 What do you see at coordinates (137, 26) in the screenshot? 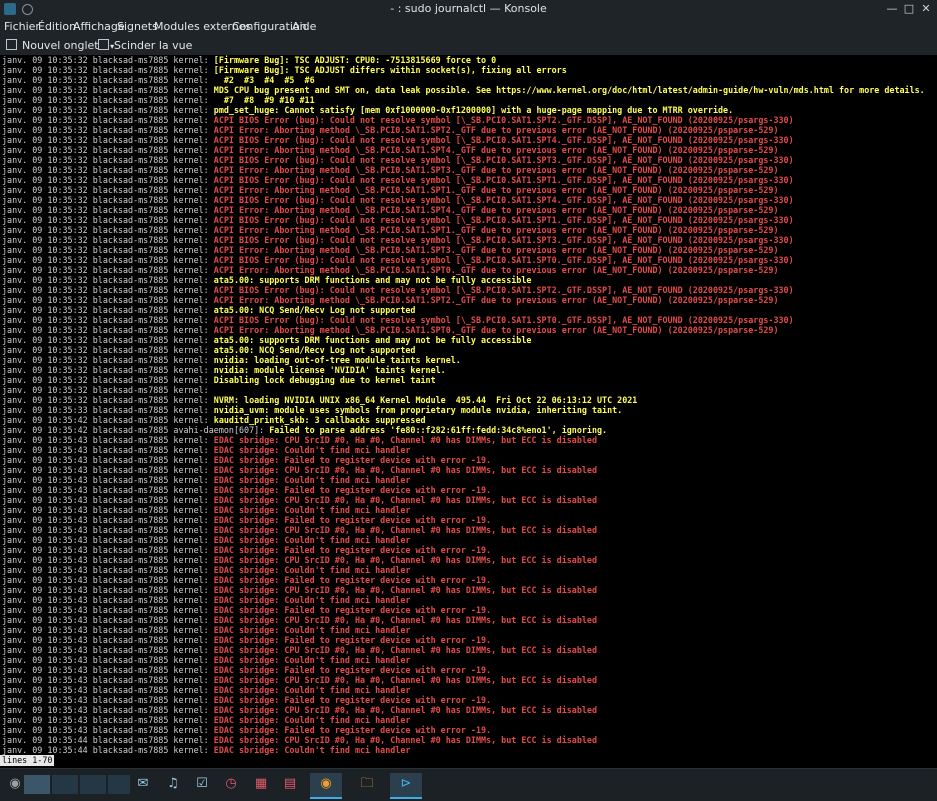
I see `menu-signets: Signets` at bounding box center [137, 26].